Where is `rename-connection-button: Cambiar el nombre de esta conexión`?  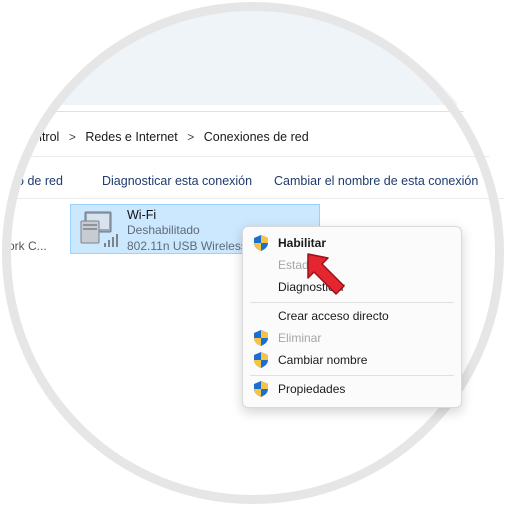
rename-connection-button: Cambiar el nombre de esta conexión is located at coordinates (376, 181).